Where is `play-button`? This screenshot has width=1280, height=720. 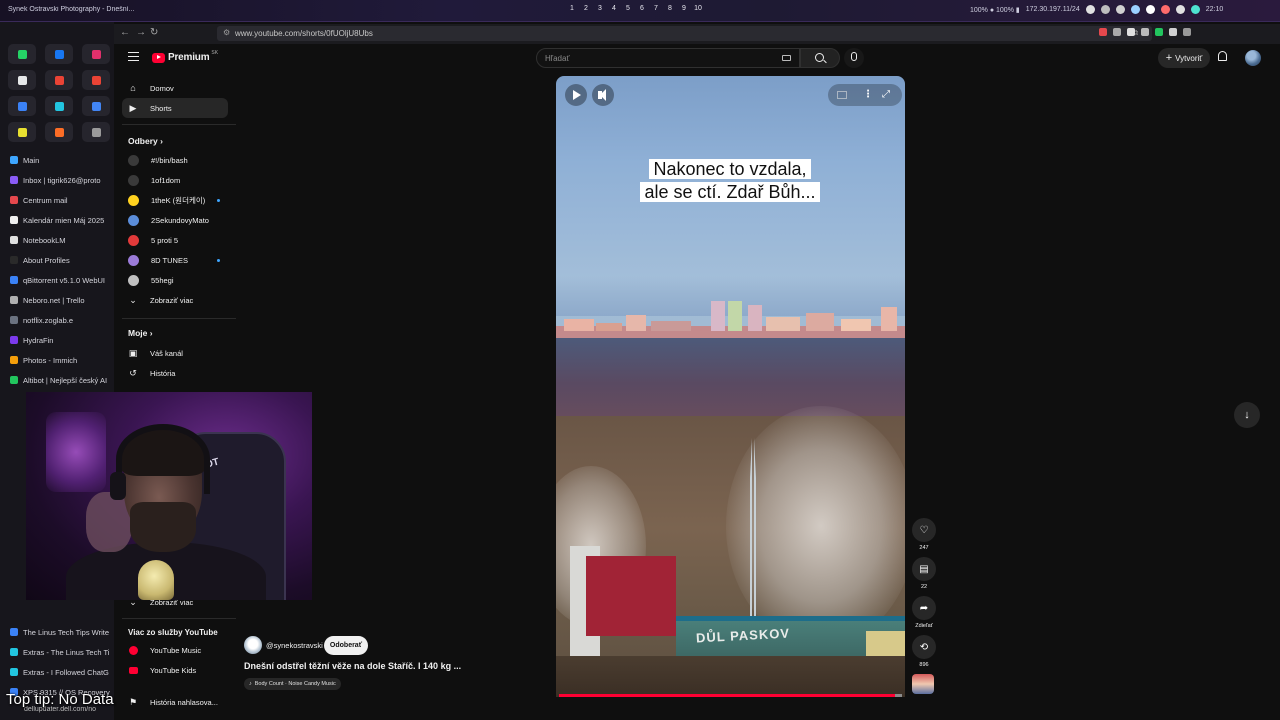 play-button is located at coordinates (576, 95).